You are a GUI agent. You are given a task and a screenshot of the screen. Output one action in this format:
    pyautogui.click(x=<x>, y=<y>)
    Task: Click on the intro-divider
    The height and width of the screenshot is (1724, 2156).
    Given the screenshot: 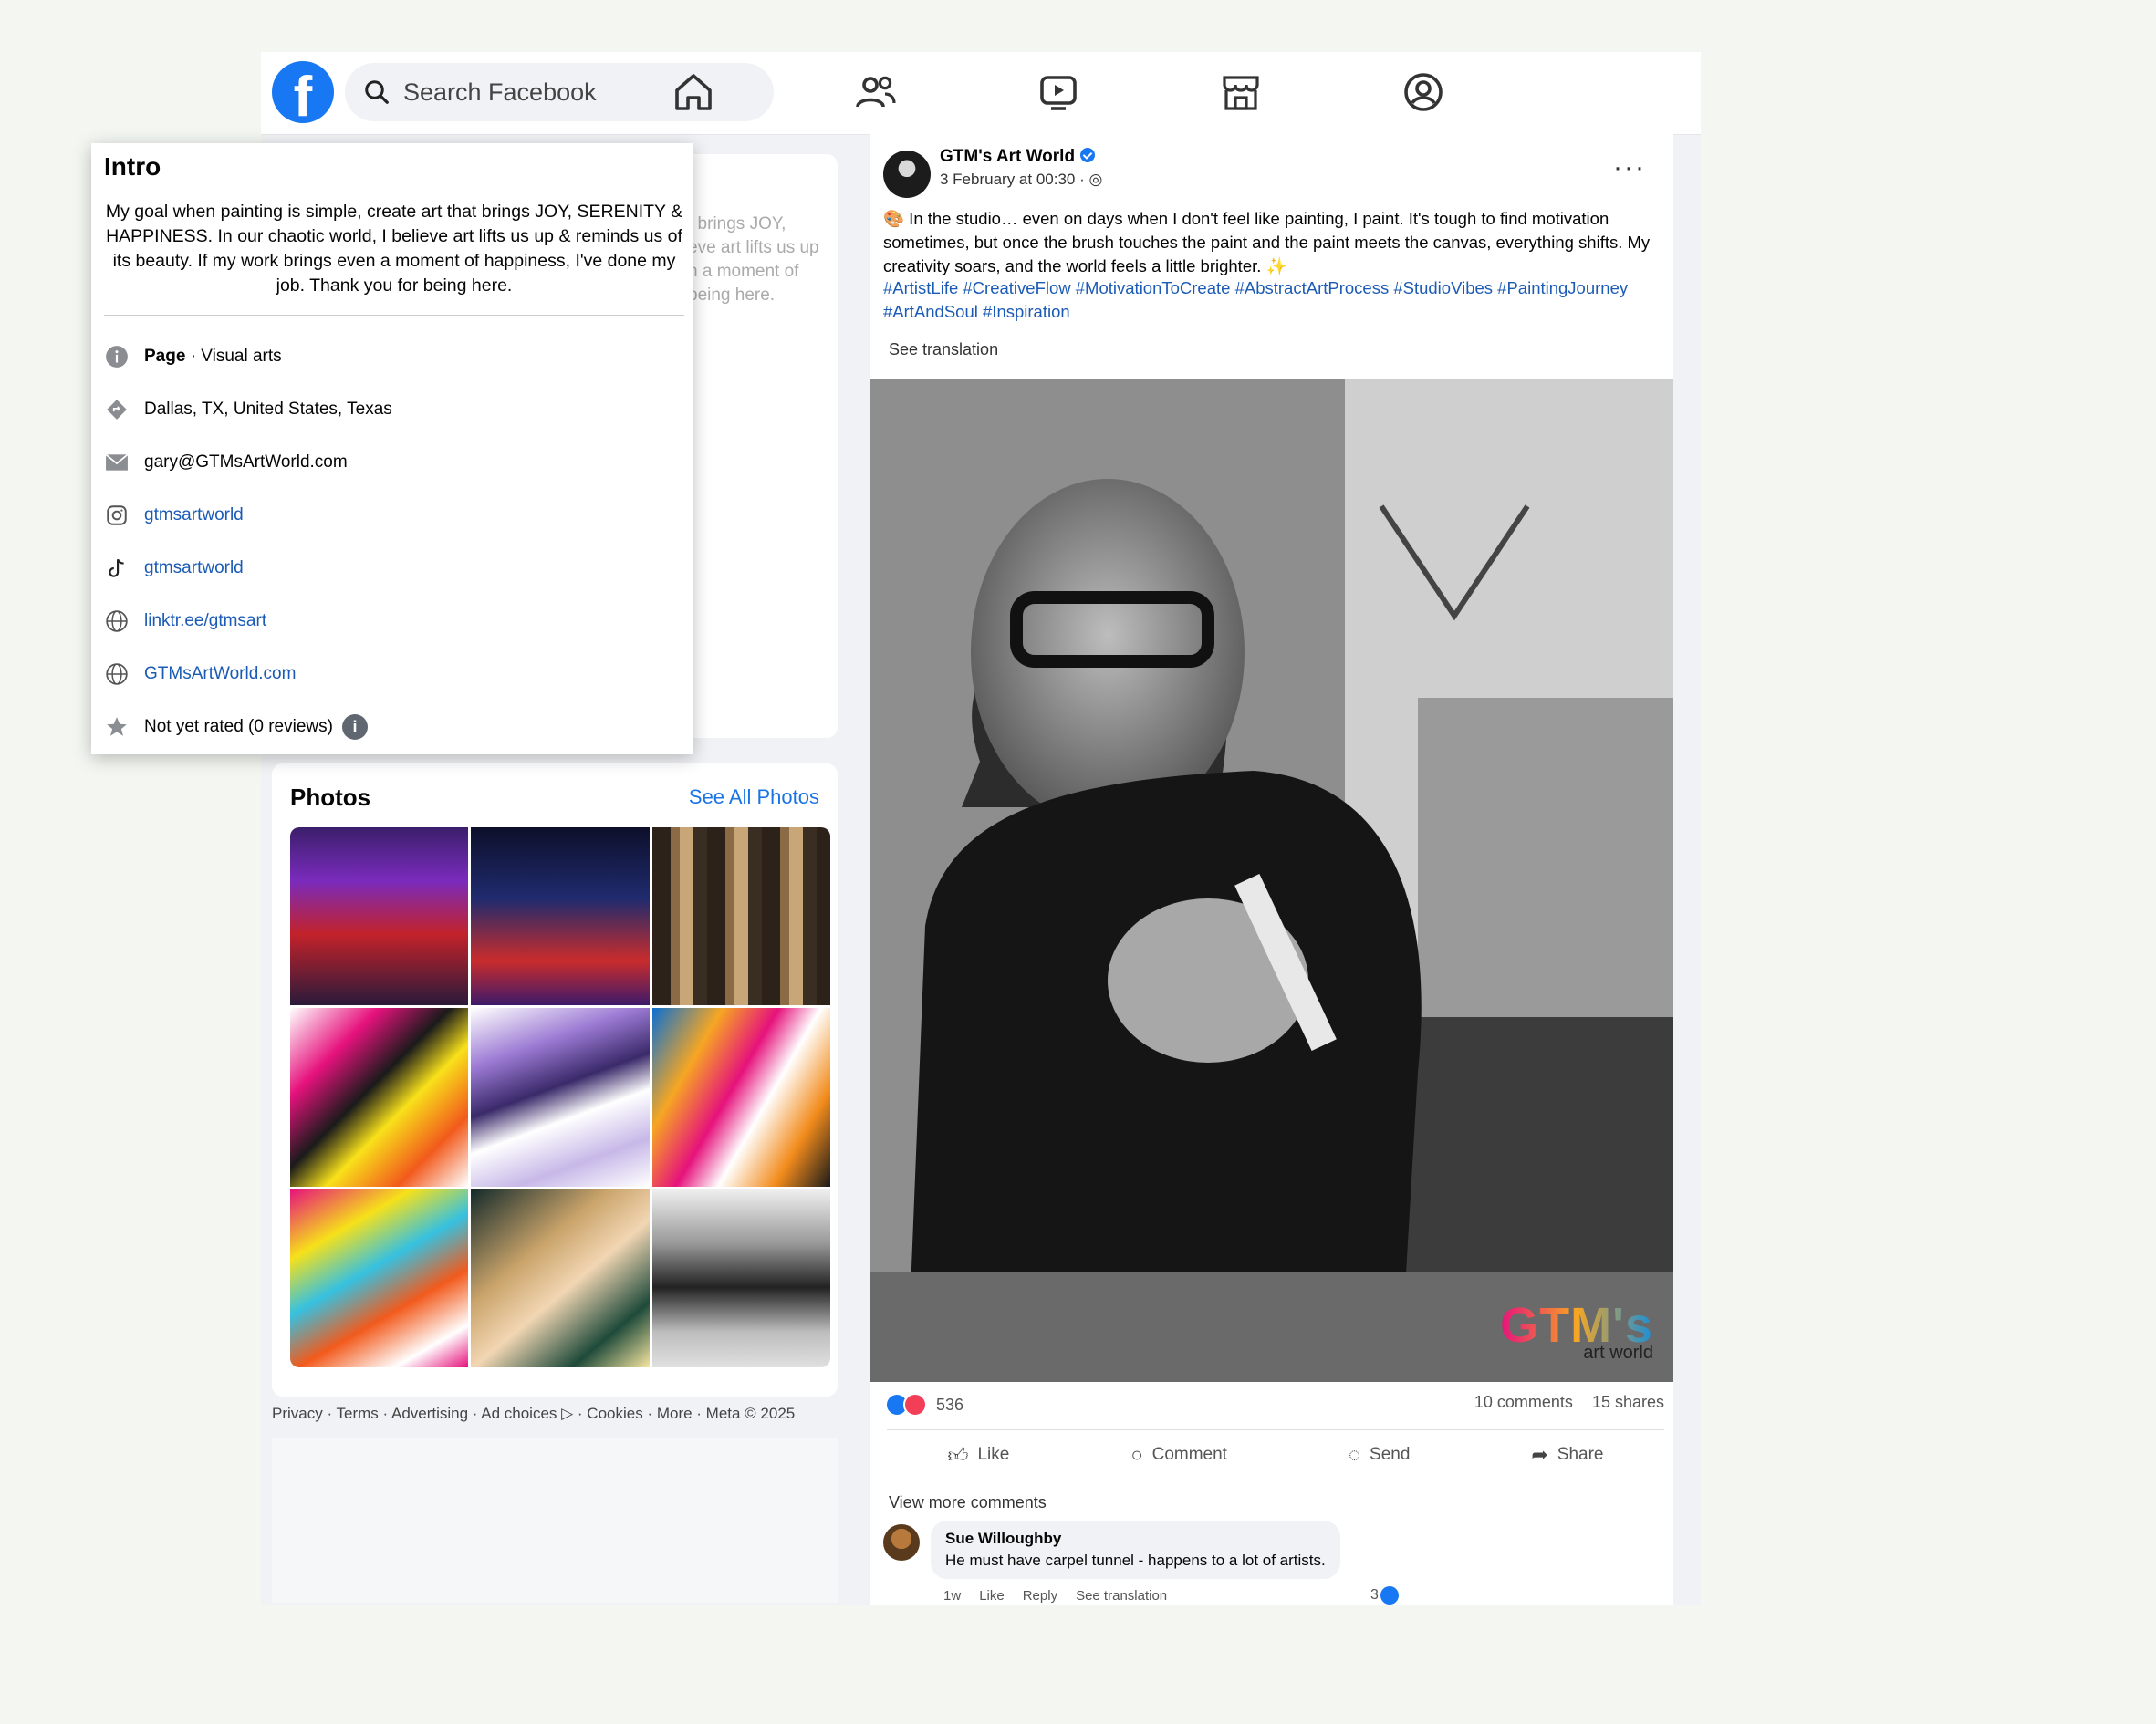 What is the action you would take?
    pyautogui.click(x=394, y=315)
    